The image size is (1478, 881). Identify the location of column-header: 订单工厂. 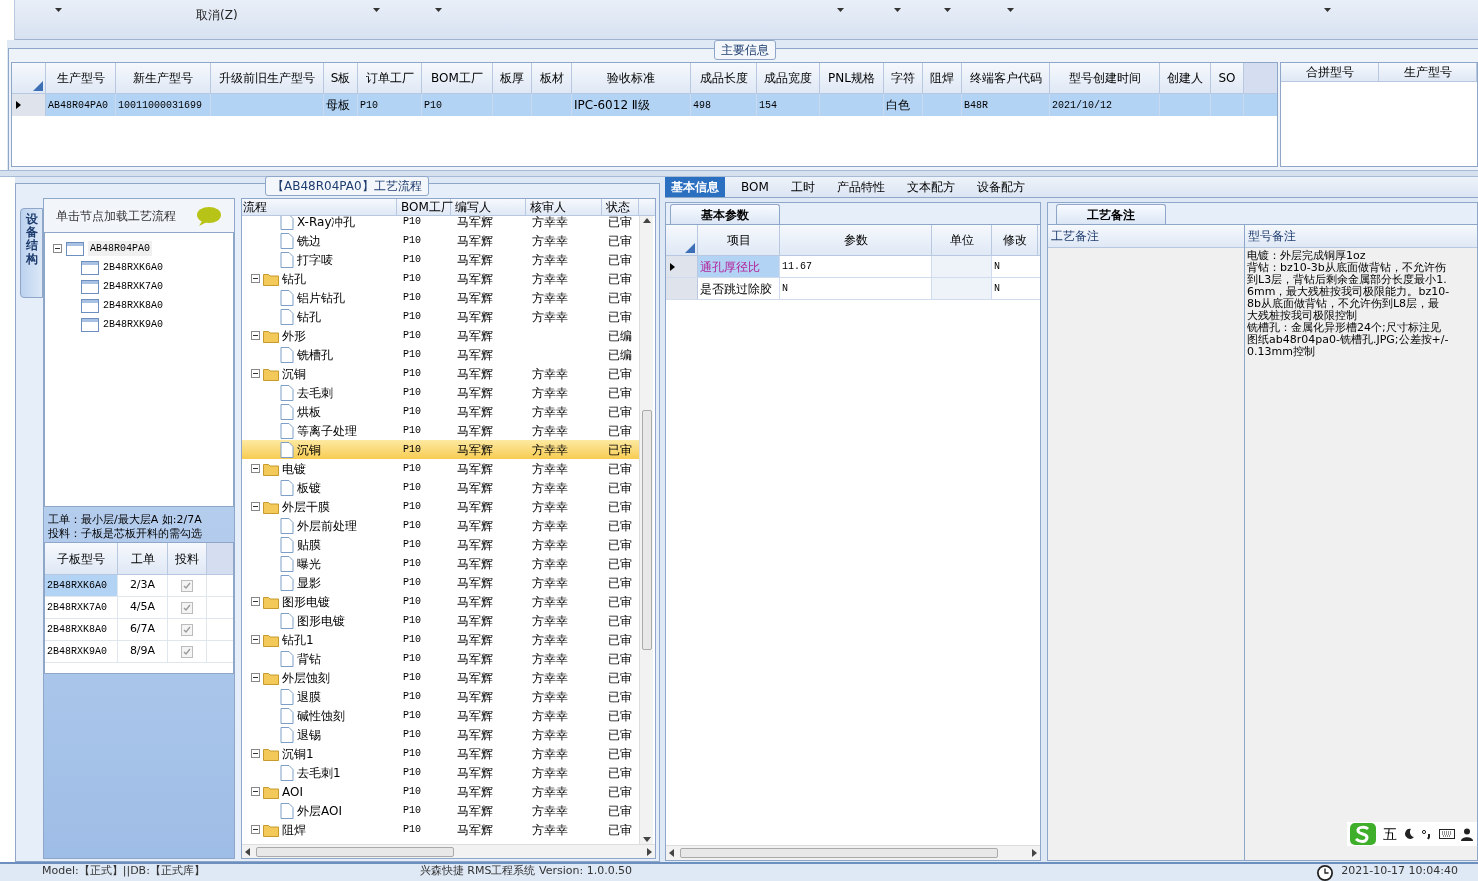
(390, 78).